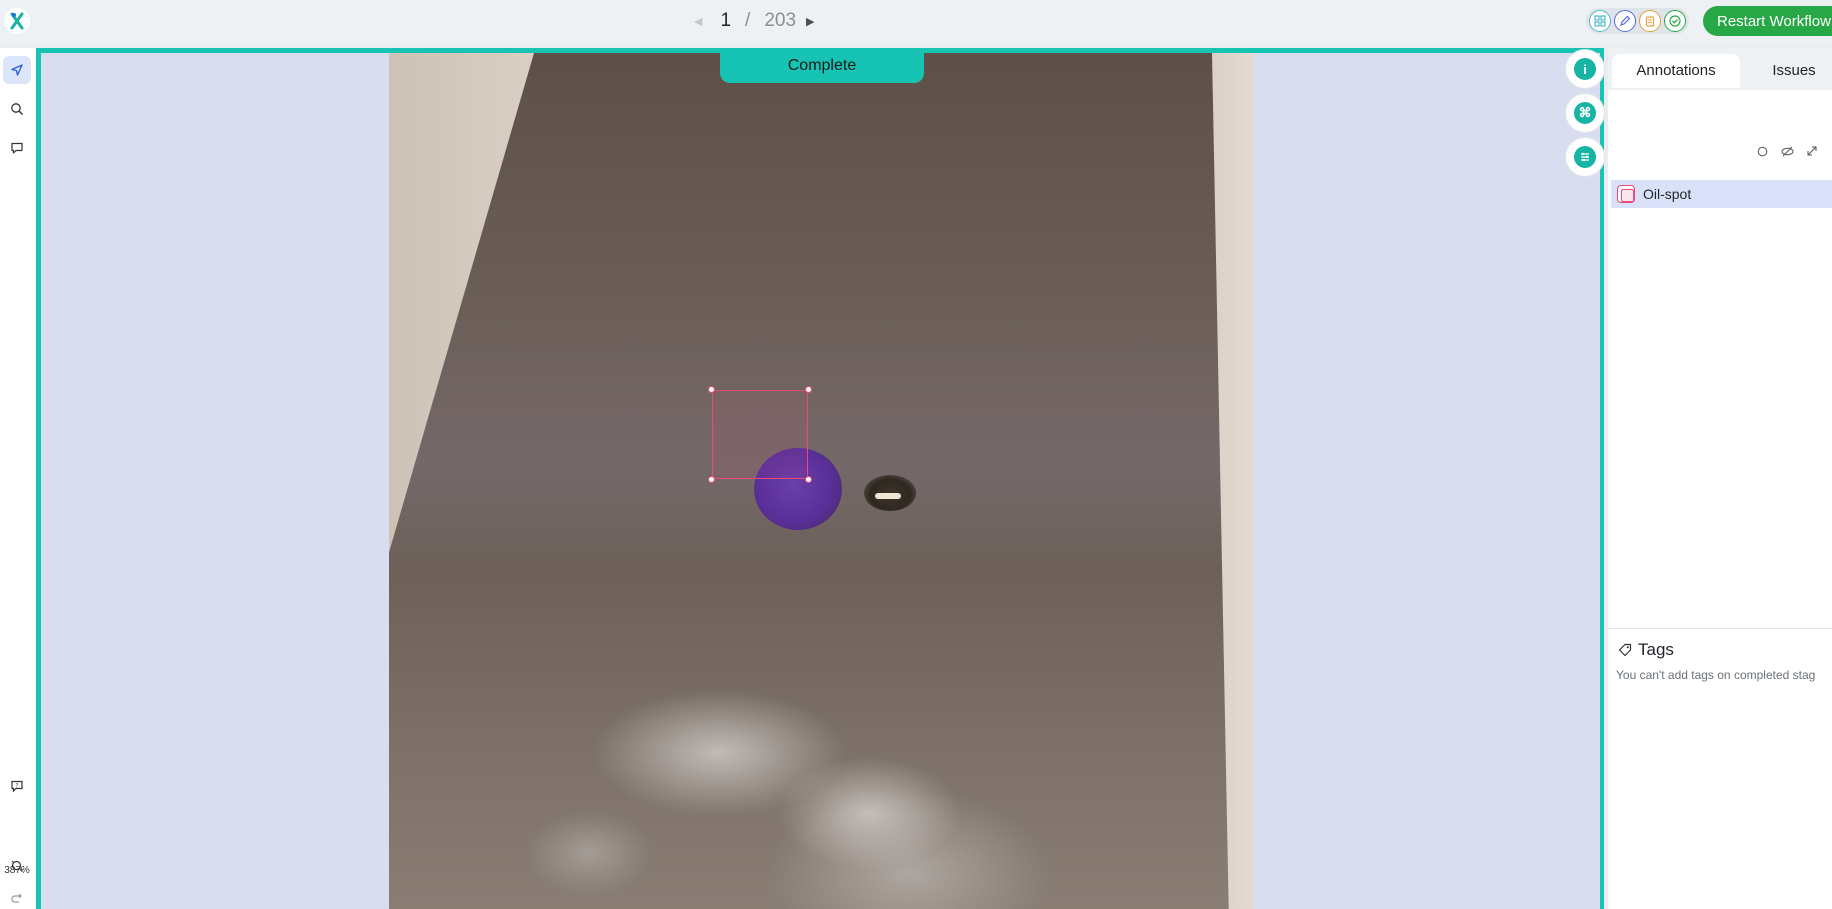 The width and height of the screenshot is (1832, 909). I want to click on filter-icon, so click(1585, 157).